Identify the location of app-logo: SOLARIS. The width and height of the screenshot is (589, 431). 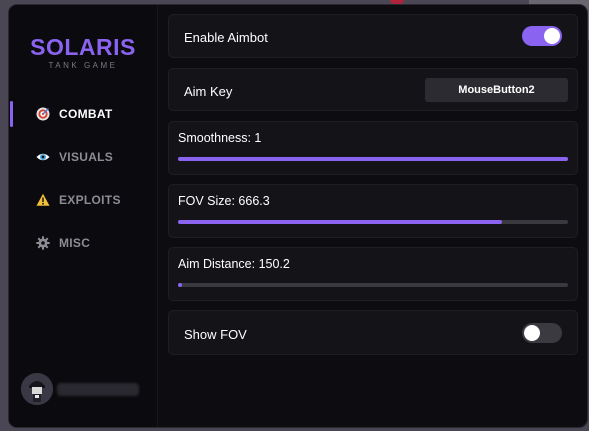
(83, 47).